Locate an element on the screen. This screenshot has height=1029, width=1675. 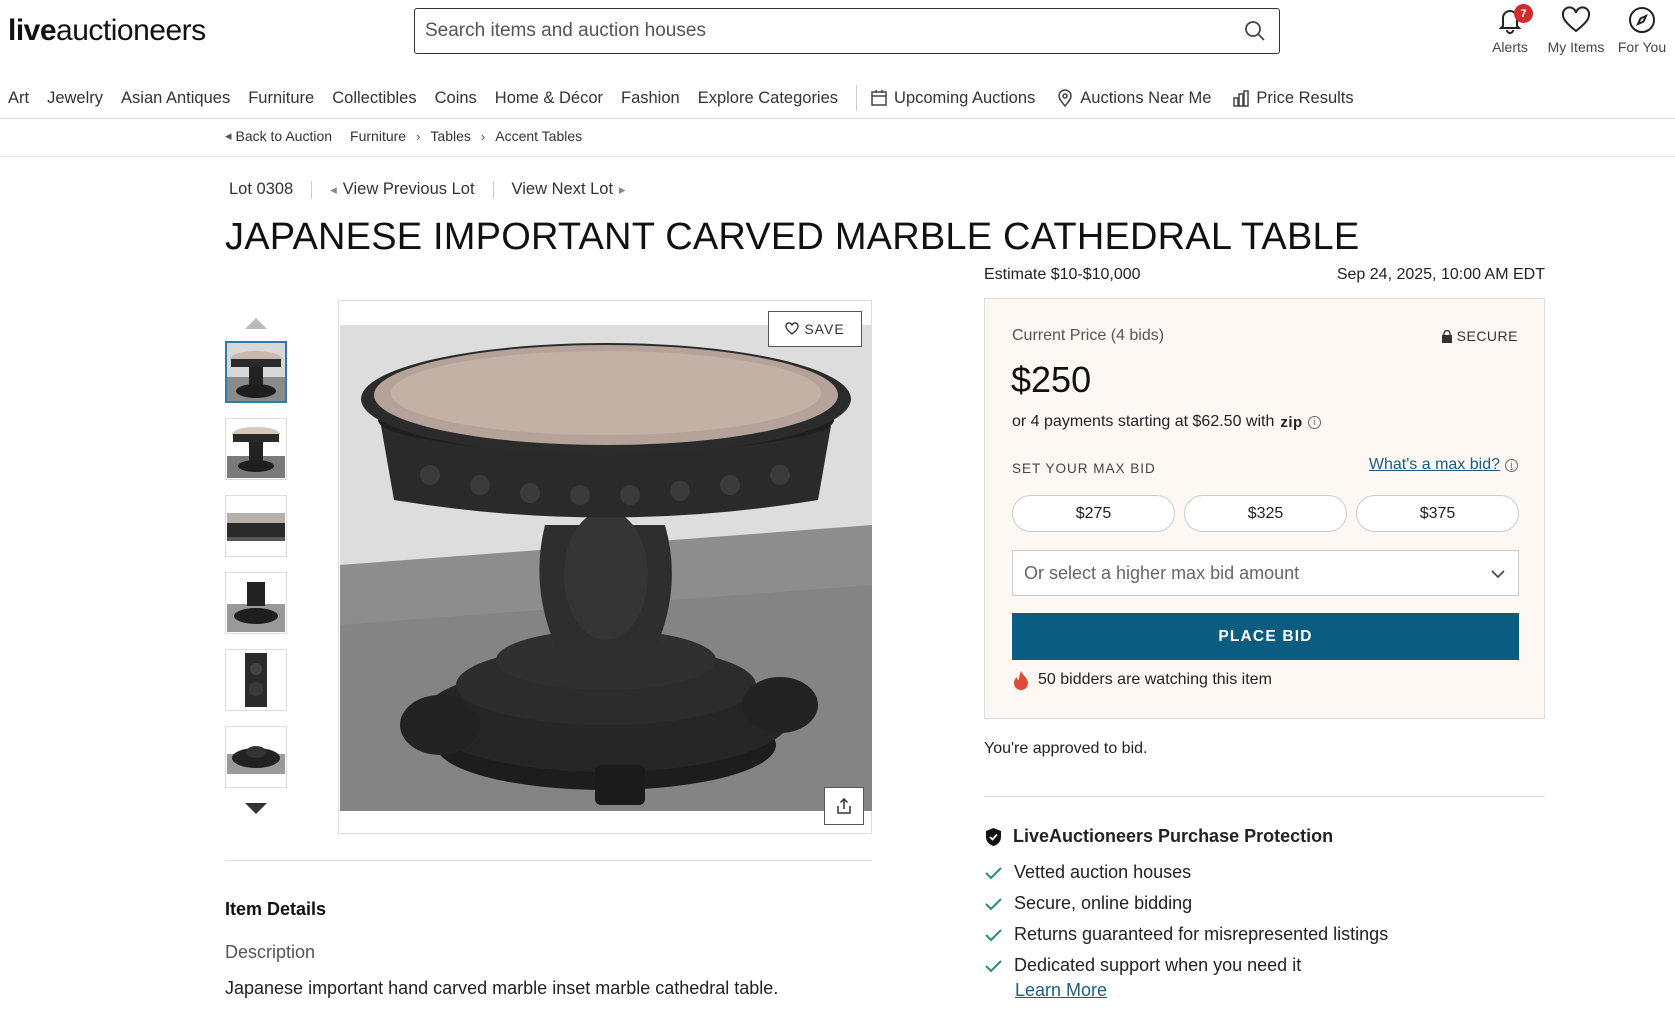
current-price-label: Current Price (4 bids) is located at coordinates (1088, 335).